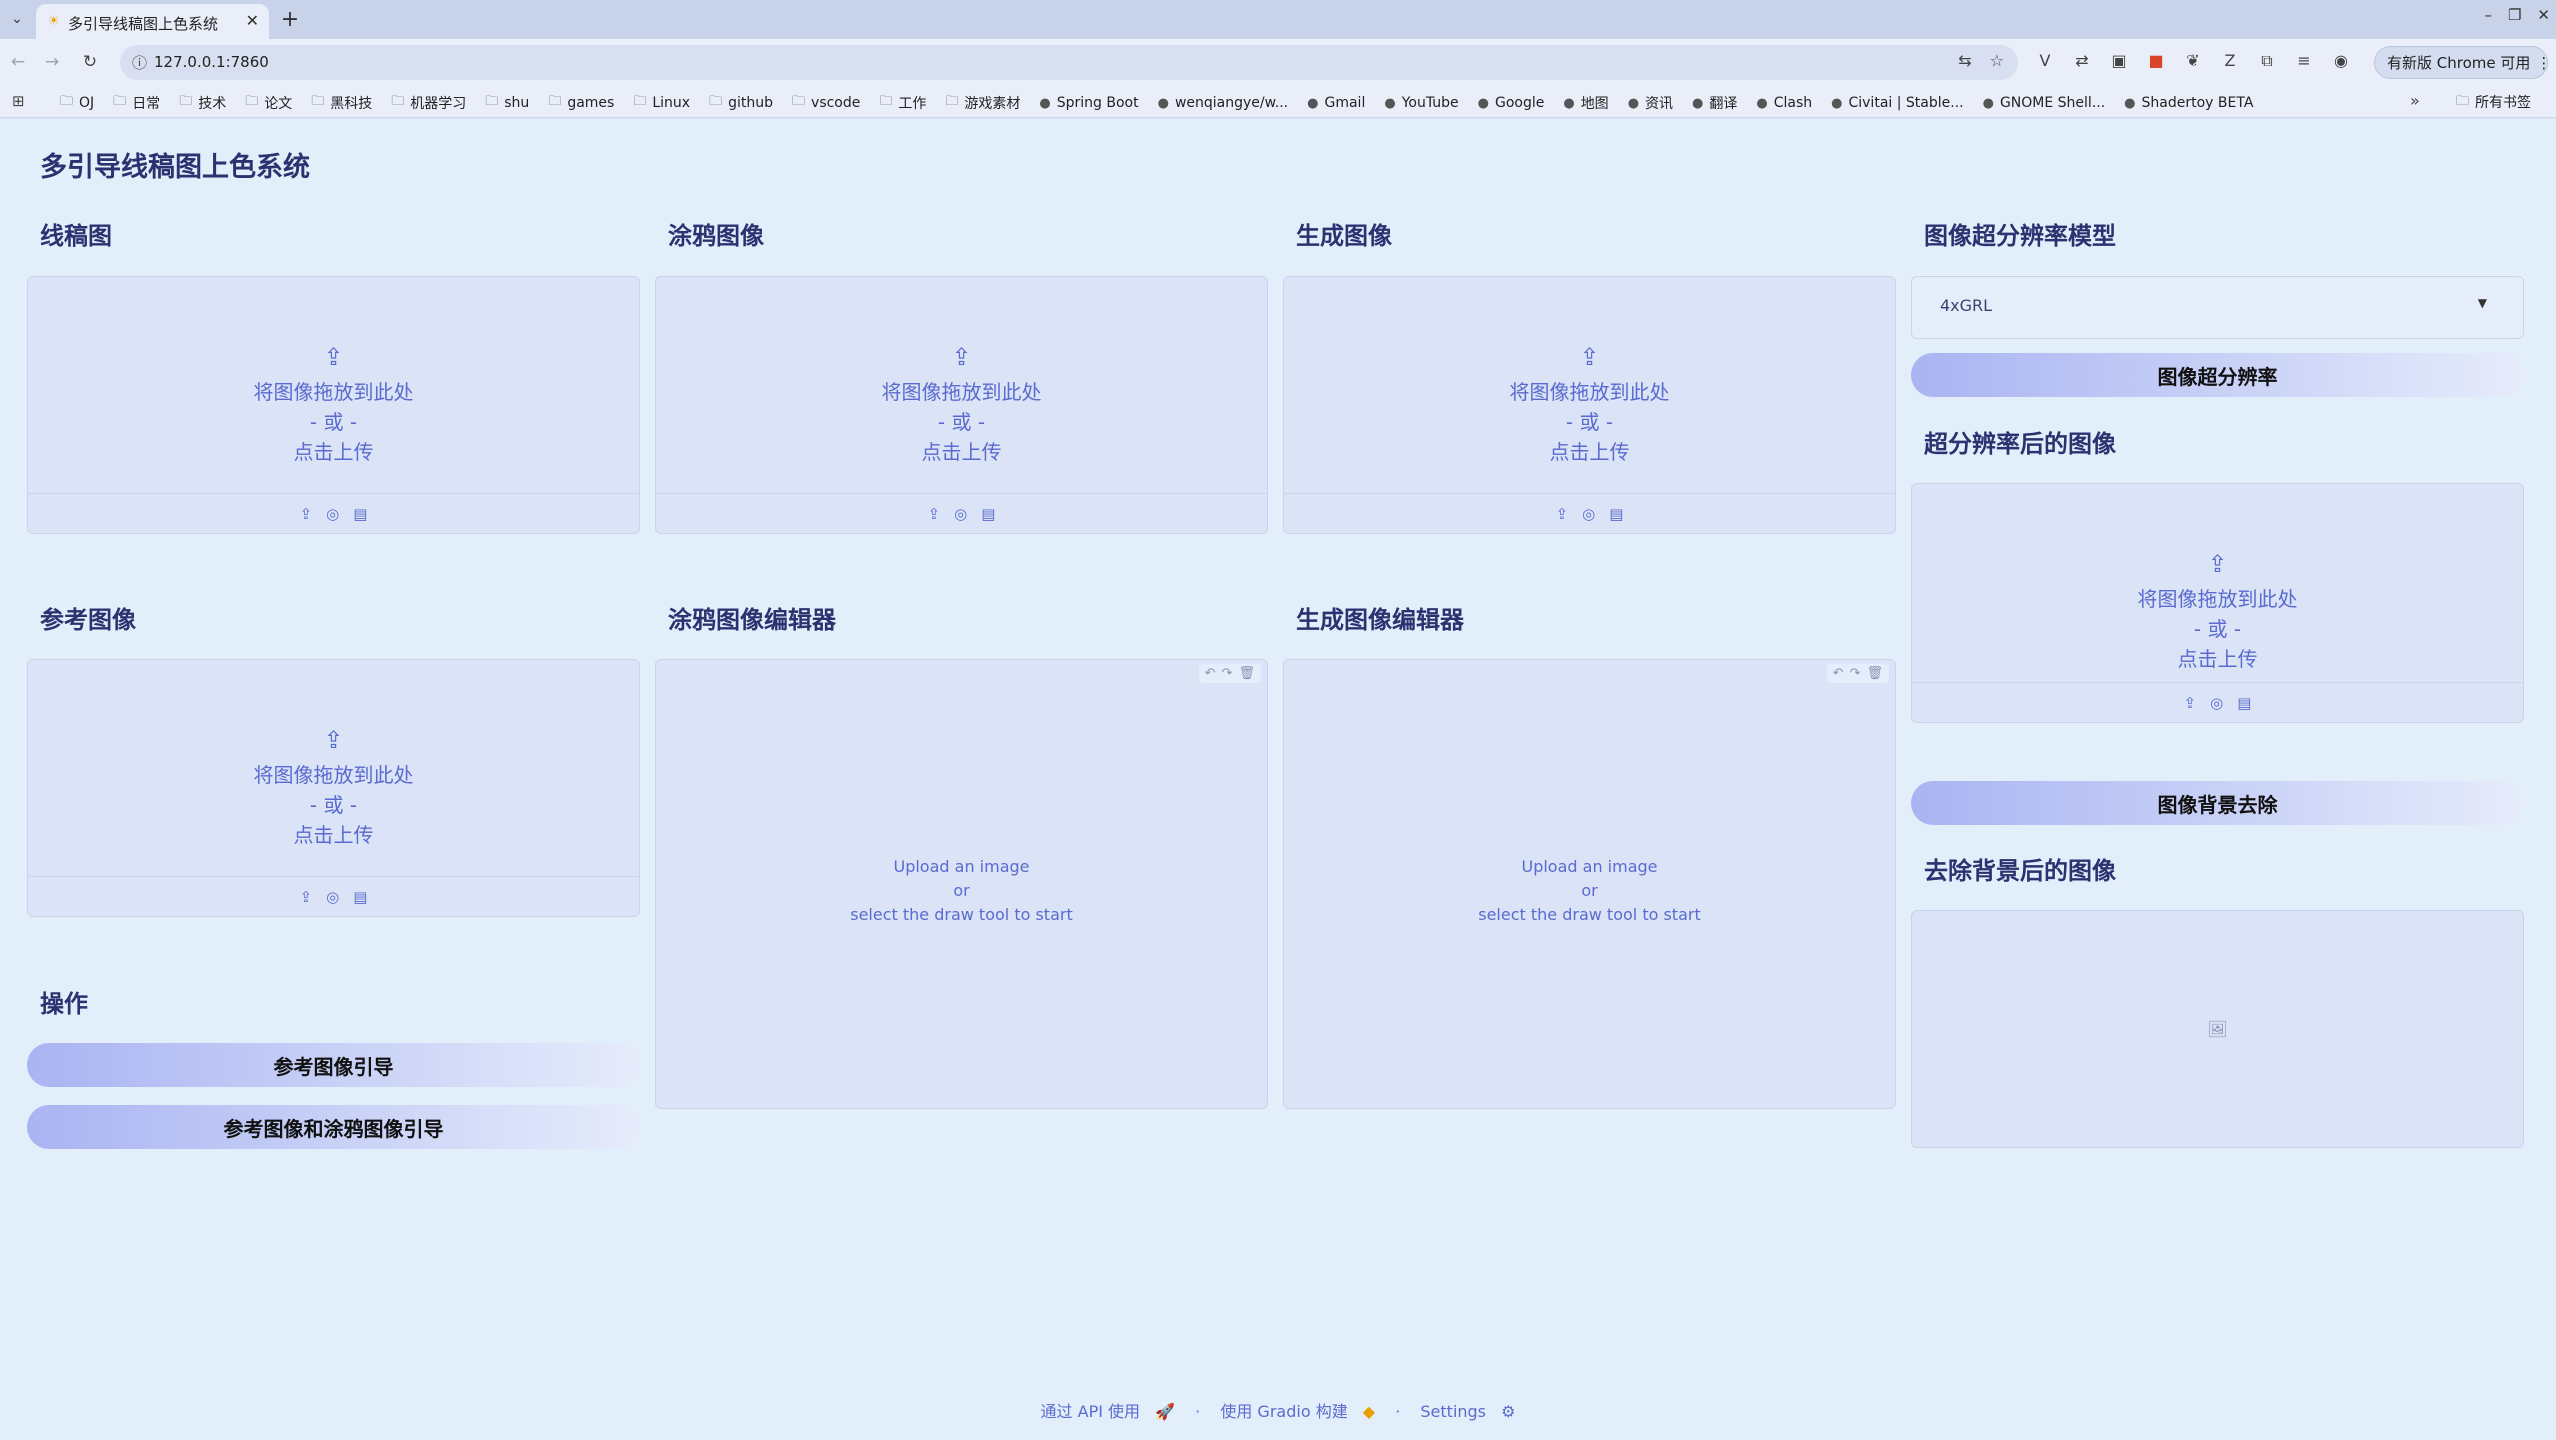  What do you see at coordinates (2217, 375) in the screenshot?
I see `super-resolution-button: 图像超分辨率` at bounding box center [2217, 375].